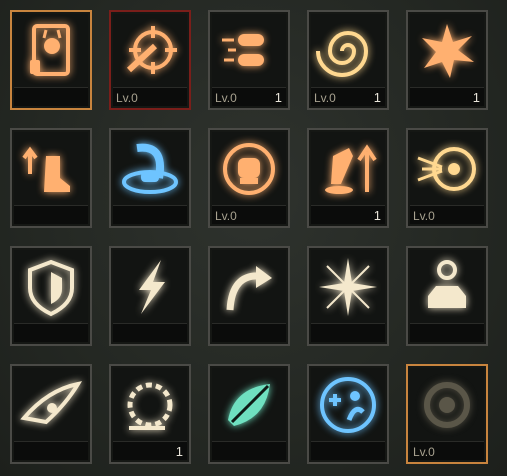 The image size is (507, 476). What do you see at coordinates (348, 287) in the screenshot?
I see `starburst-icon` at bounding box center [348, 287].